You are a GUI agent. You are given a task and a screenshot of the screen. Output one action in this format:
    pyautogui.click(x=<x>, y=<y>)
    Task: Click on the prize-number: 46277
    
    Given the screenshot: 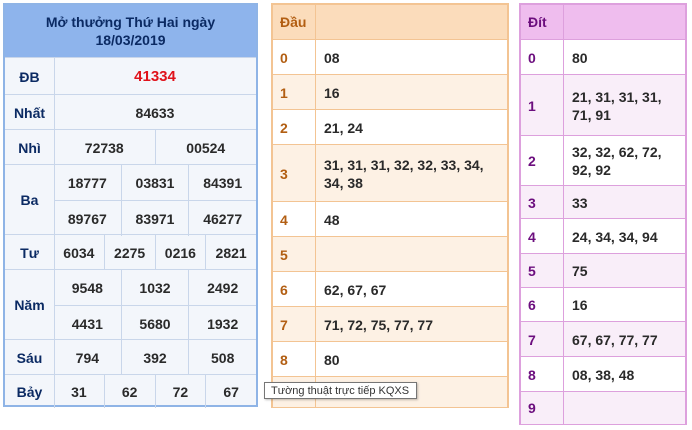 What is the action you would take?
    pyautogui.click(x=222, y=218)
    